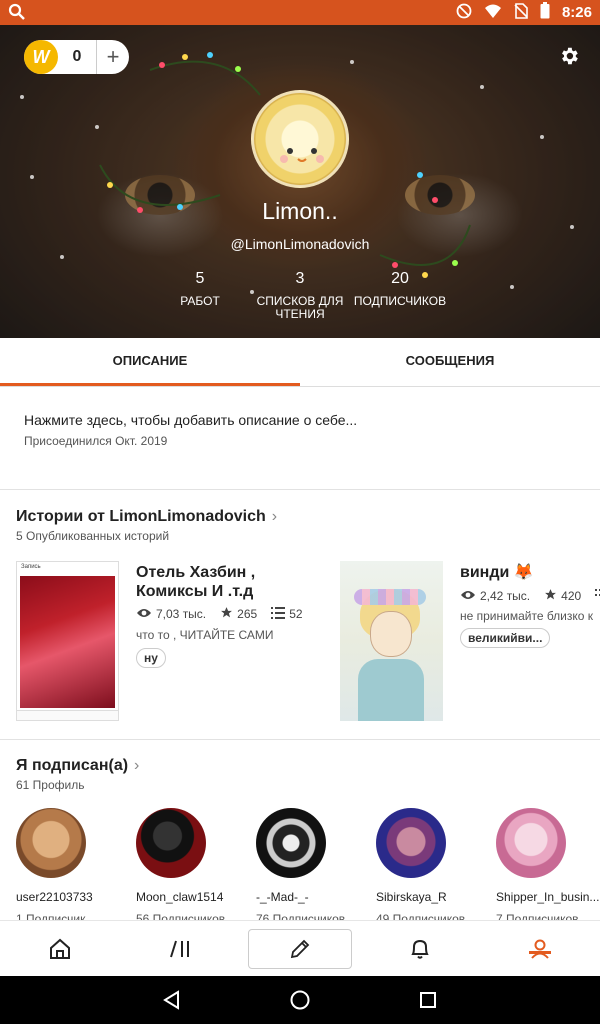 This screenshot has height=1024, width=600. What do you see at coordinates (569, 58) in the screenshot?
I see `gear-icon` at bounding box center [569, 58].